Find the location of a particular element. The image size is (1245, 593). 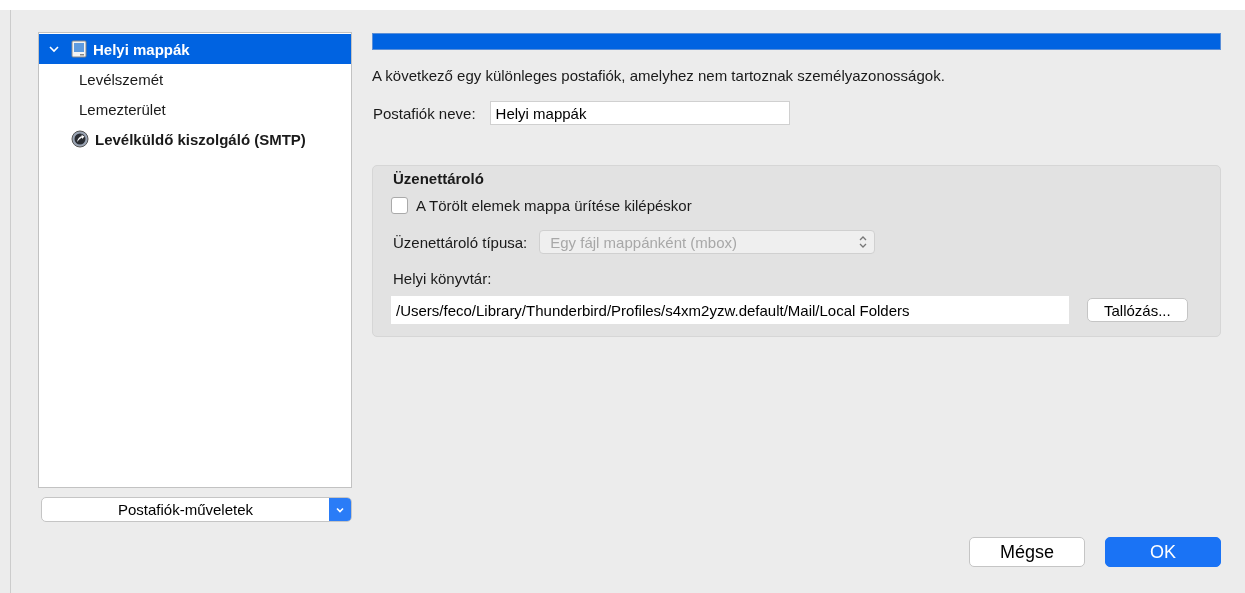

local-directory-field: /Users/feco/Library/Thunderbird/Profiles/s4xm2yzw.default/Mail/Local Folders is located at coordinates (730, 310).